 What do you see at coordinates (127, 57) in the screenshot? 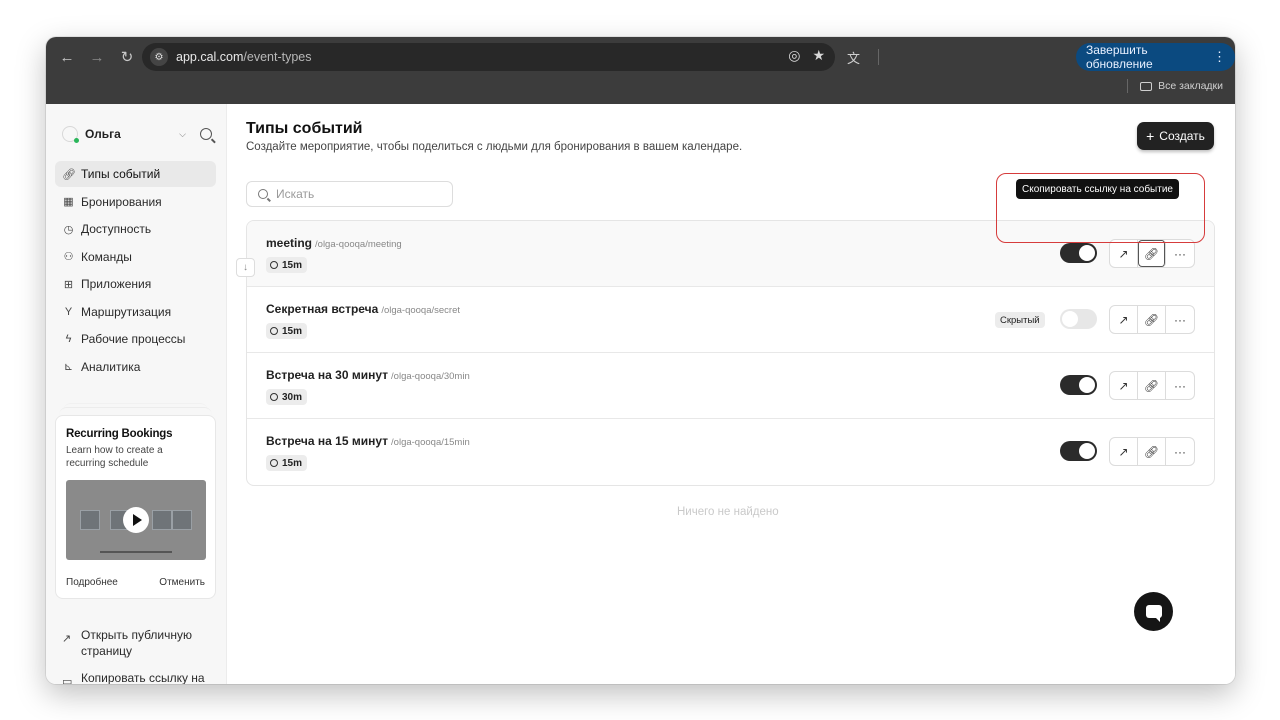
I see `reload-icon: ↻` at bounding box center [127, 57].